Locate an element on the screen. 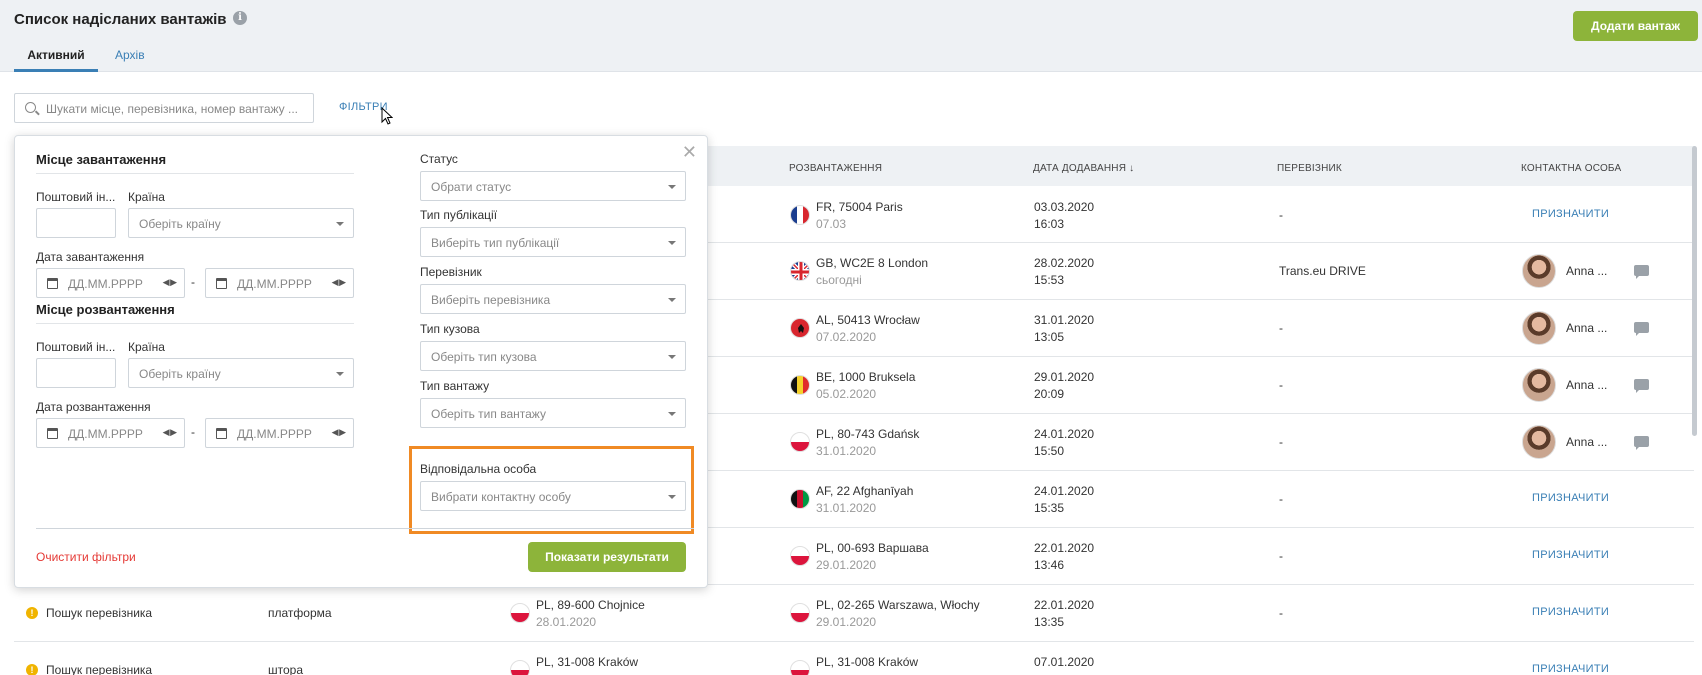 The width and height of the screenshot is (1702, 675). select-placeholder: Оберіть країну is located at coordinates (180, 224).